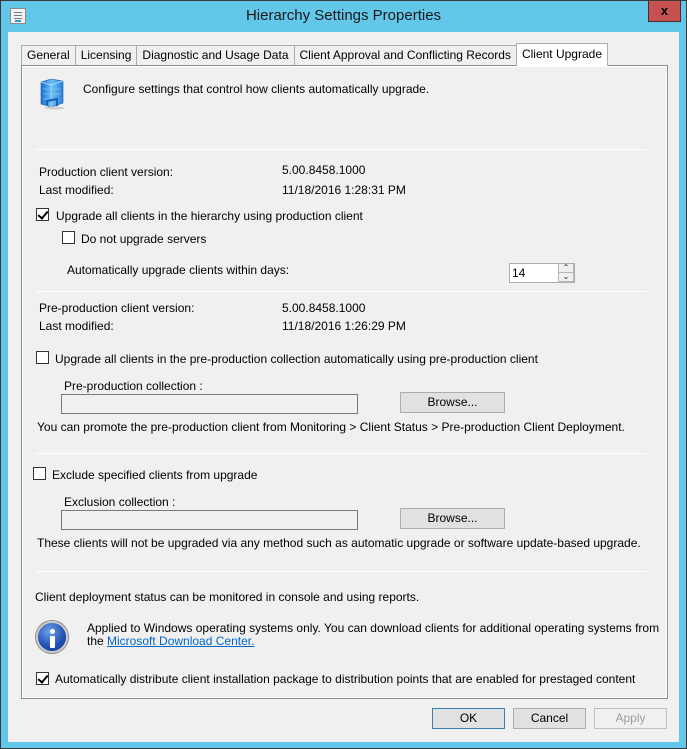 This screenshot has width=687, height=749. What do you see at coordinates (405, 55) in the screenshot?
I see `tab-client-approval: Client Approval and Conflicting Records` at bounding box center [405, 55].